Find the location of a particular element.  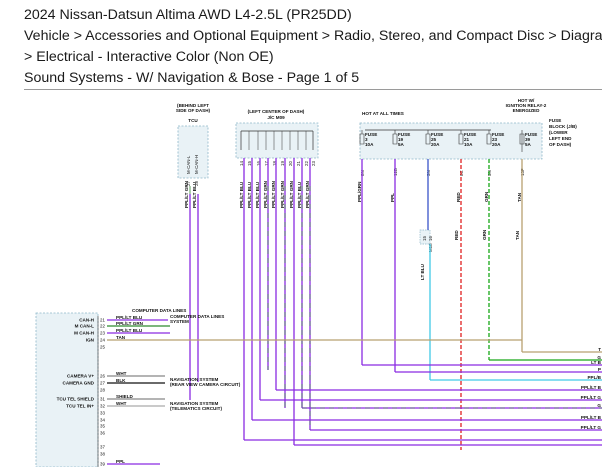

radio-pin: 27 is located at coordinates (102, 383).